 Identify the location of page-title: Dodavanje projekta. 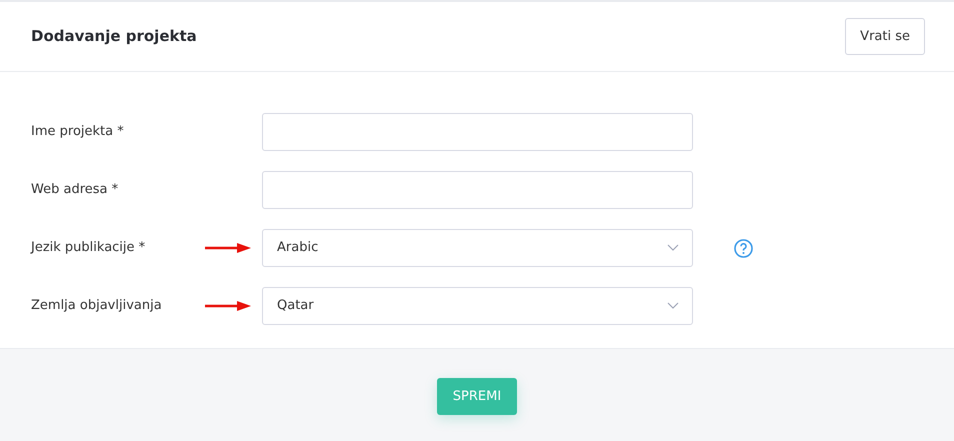
(114, 37).